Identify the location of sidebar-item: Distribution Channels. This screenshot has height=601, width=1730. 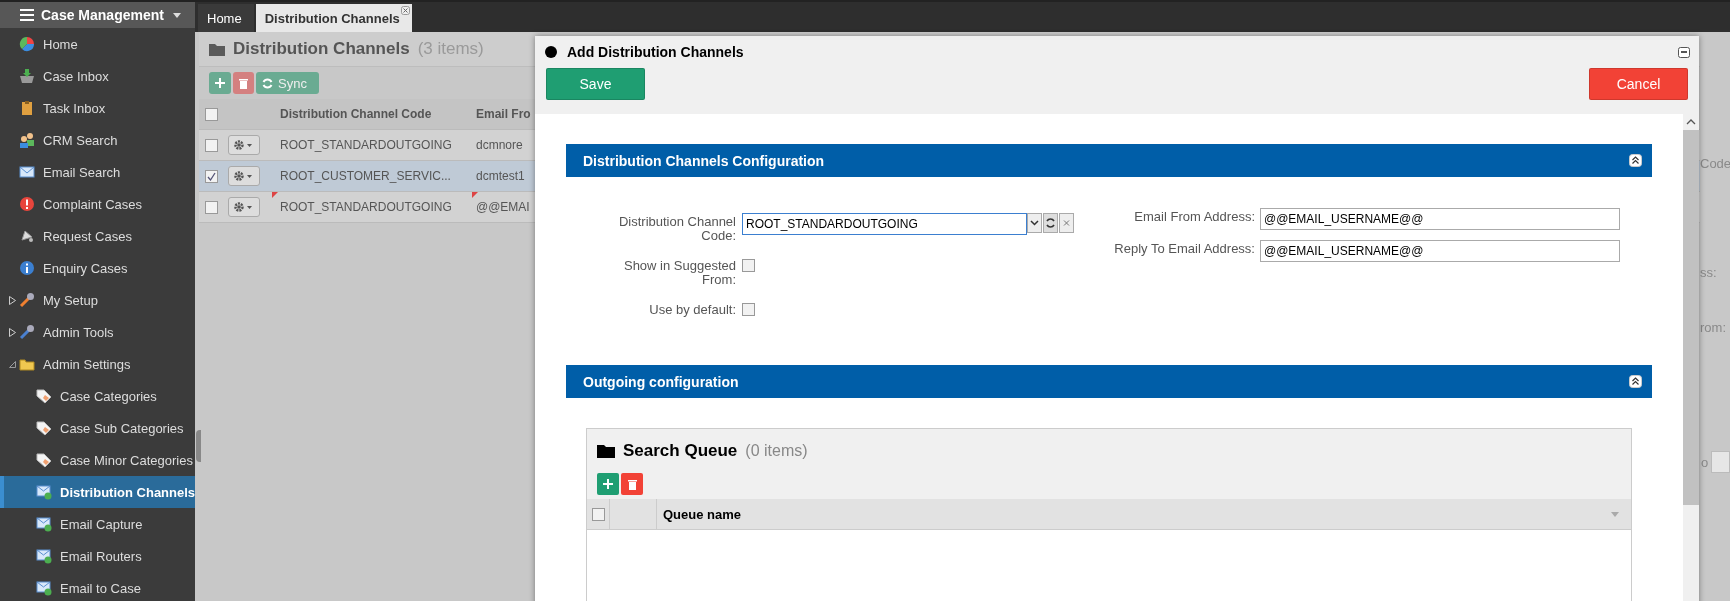
(97, 492).